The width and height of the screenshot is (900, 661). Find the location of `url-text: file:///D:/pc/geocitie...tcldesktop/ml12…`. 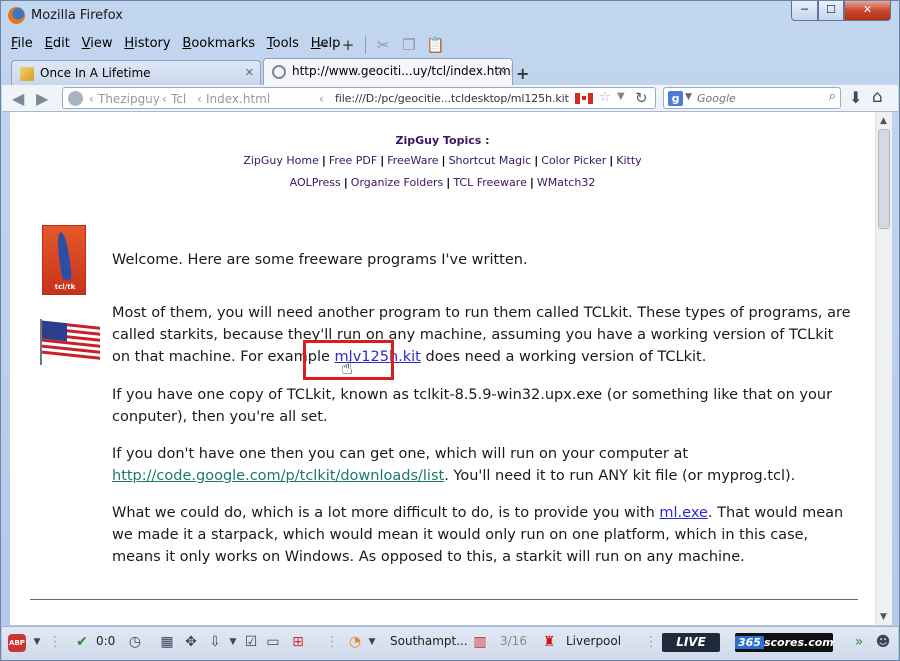

url-text: file:///D:/pc/geocitie...tcldesktop/ml12… is located at coordinates (452, 98).